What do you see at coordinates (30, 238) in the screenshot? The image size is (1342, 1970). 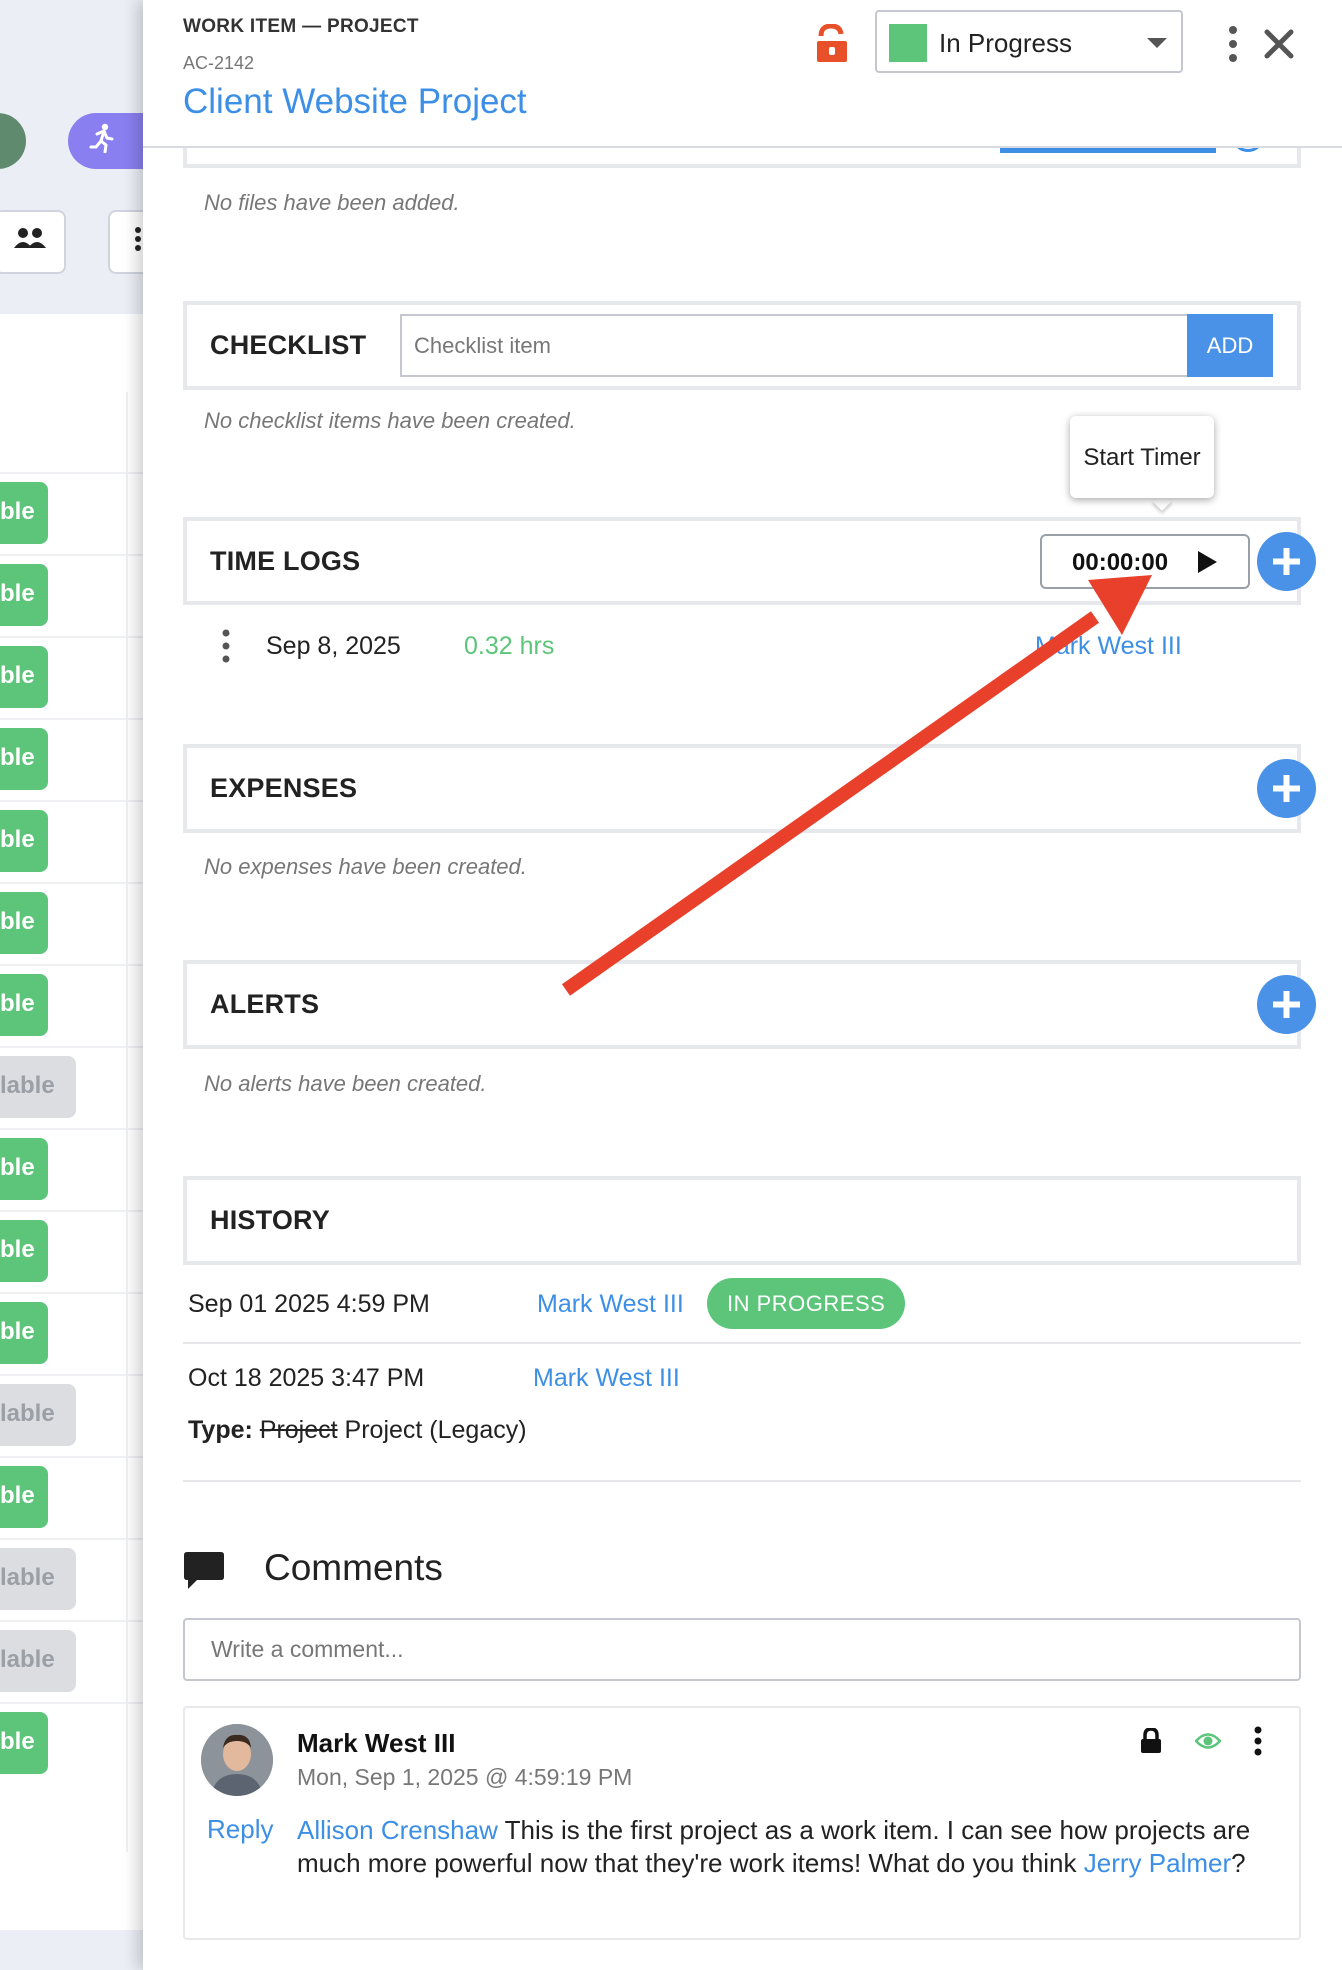 I see `users-icon` at bounding box center [30, 238].